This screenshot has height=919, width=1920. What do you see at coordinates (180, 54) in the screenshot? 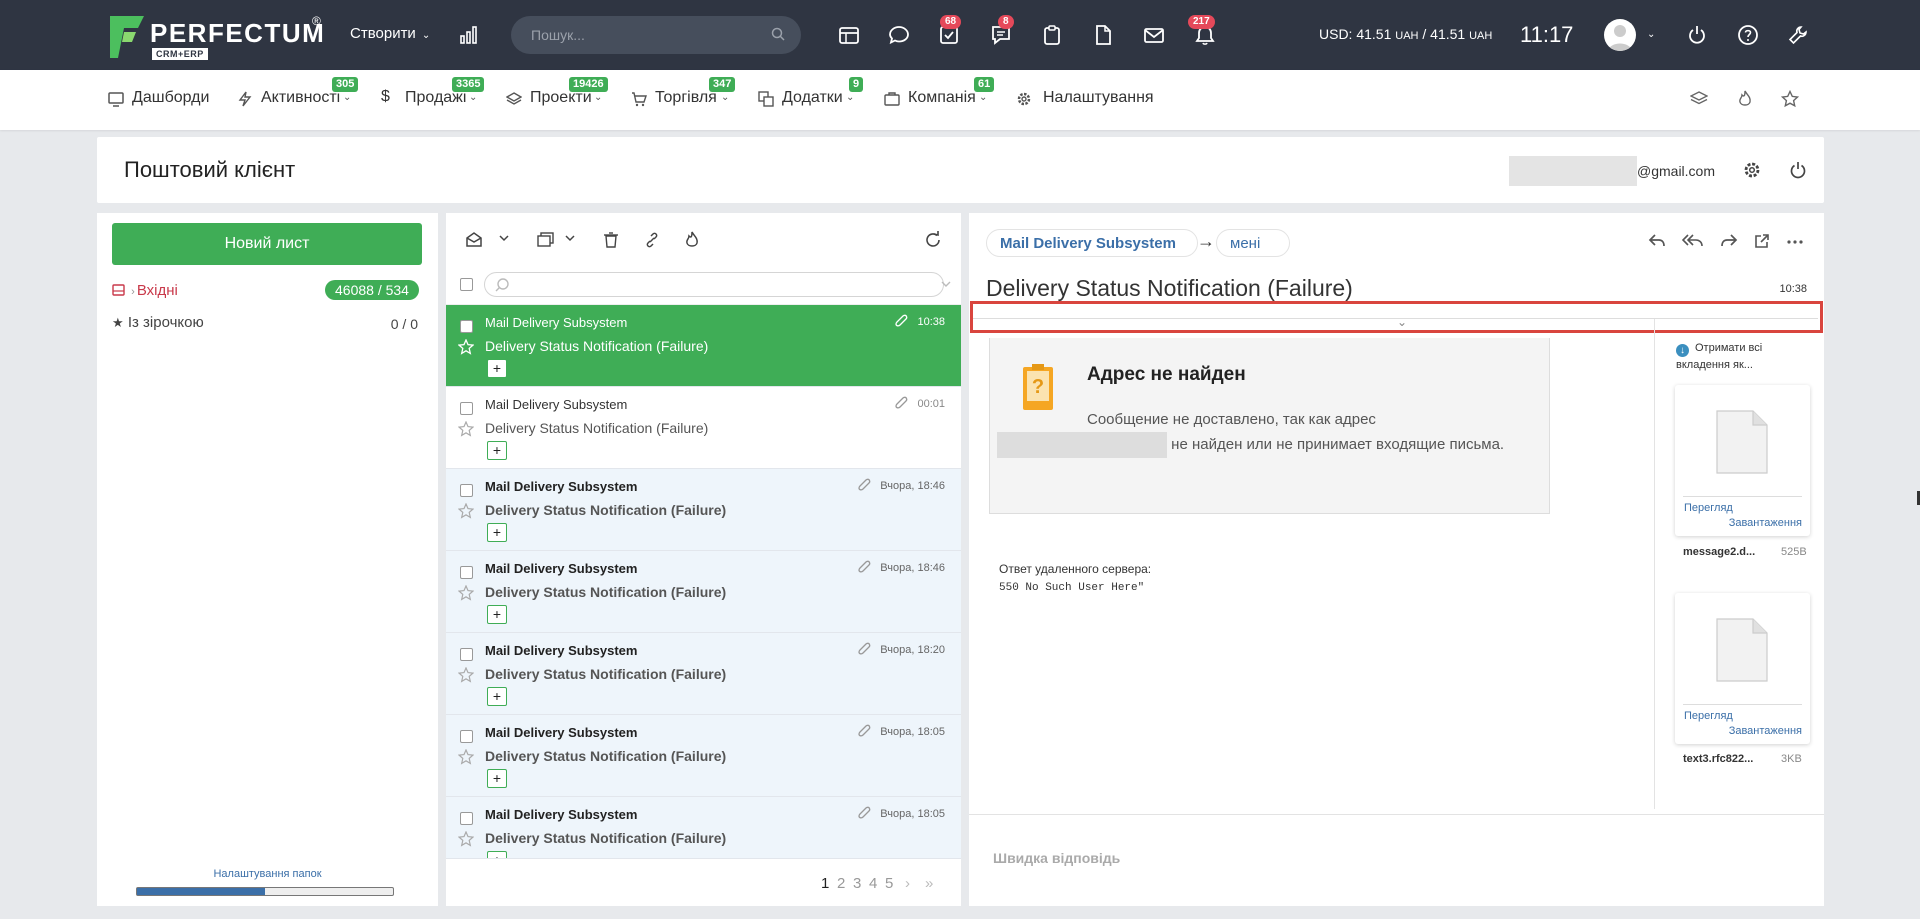
I see `logo-subtitle: CRM+ERP` at bounding box center [180, 54].